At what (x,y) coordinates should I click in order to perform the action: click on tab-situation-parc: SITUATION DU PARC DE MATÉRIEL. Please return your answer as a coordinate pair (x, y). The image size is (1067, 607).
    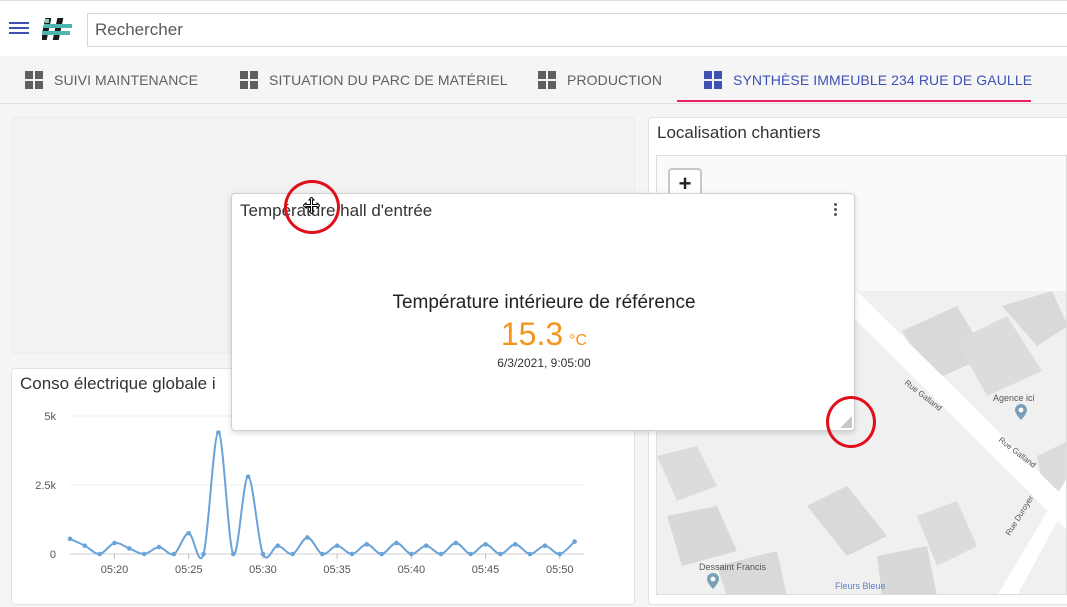
    Looking at the image, I should click on (374, 80).